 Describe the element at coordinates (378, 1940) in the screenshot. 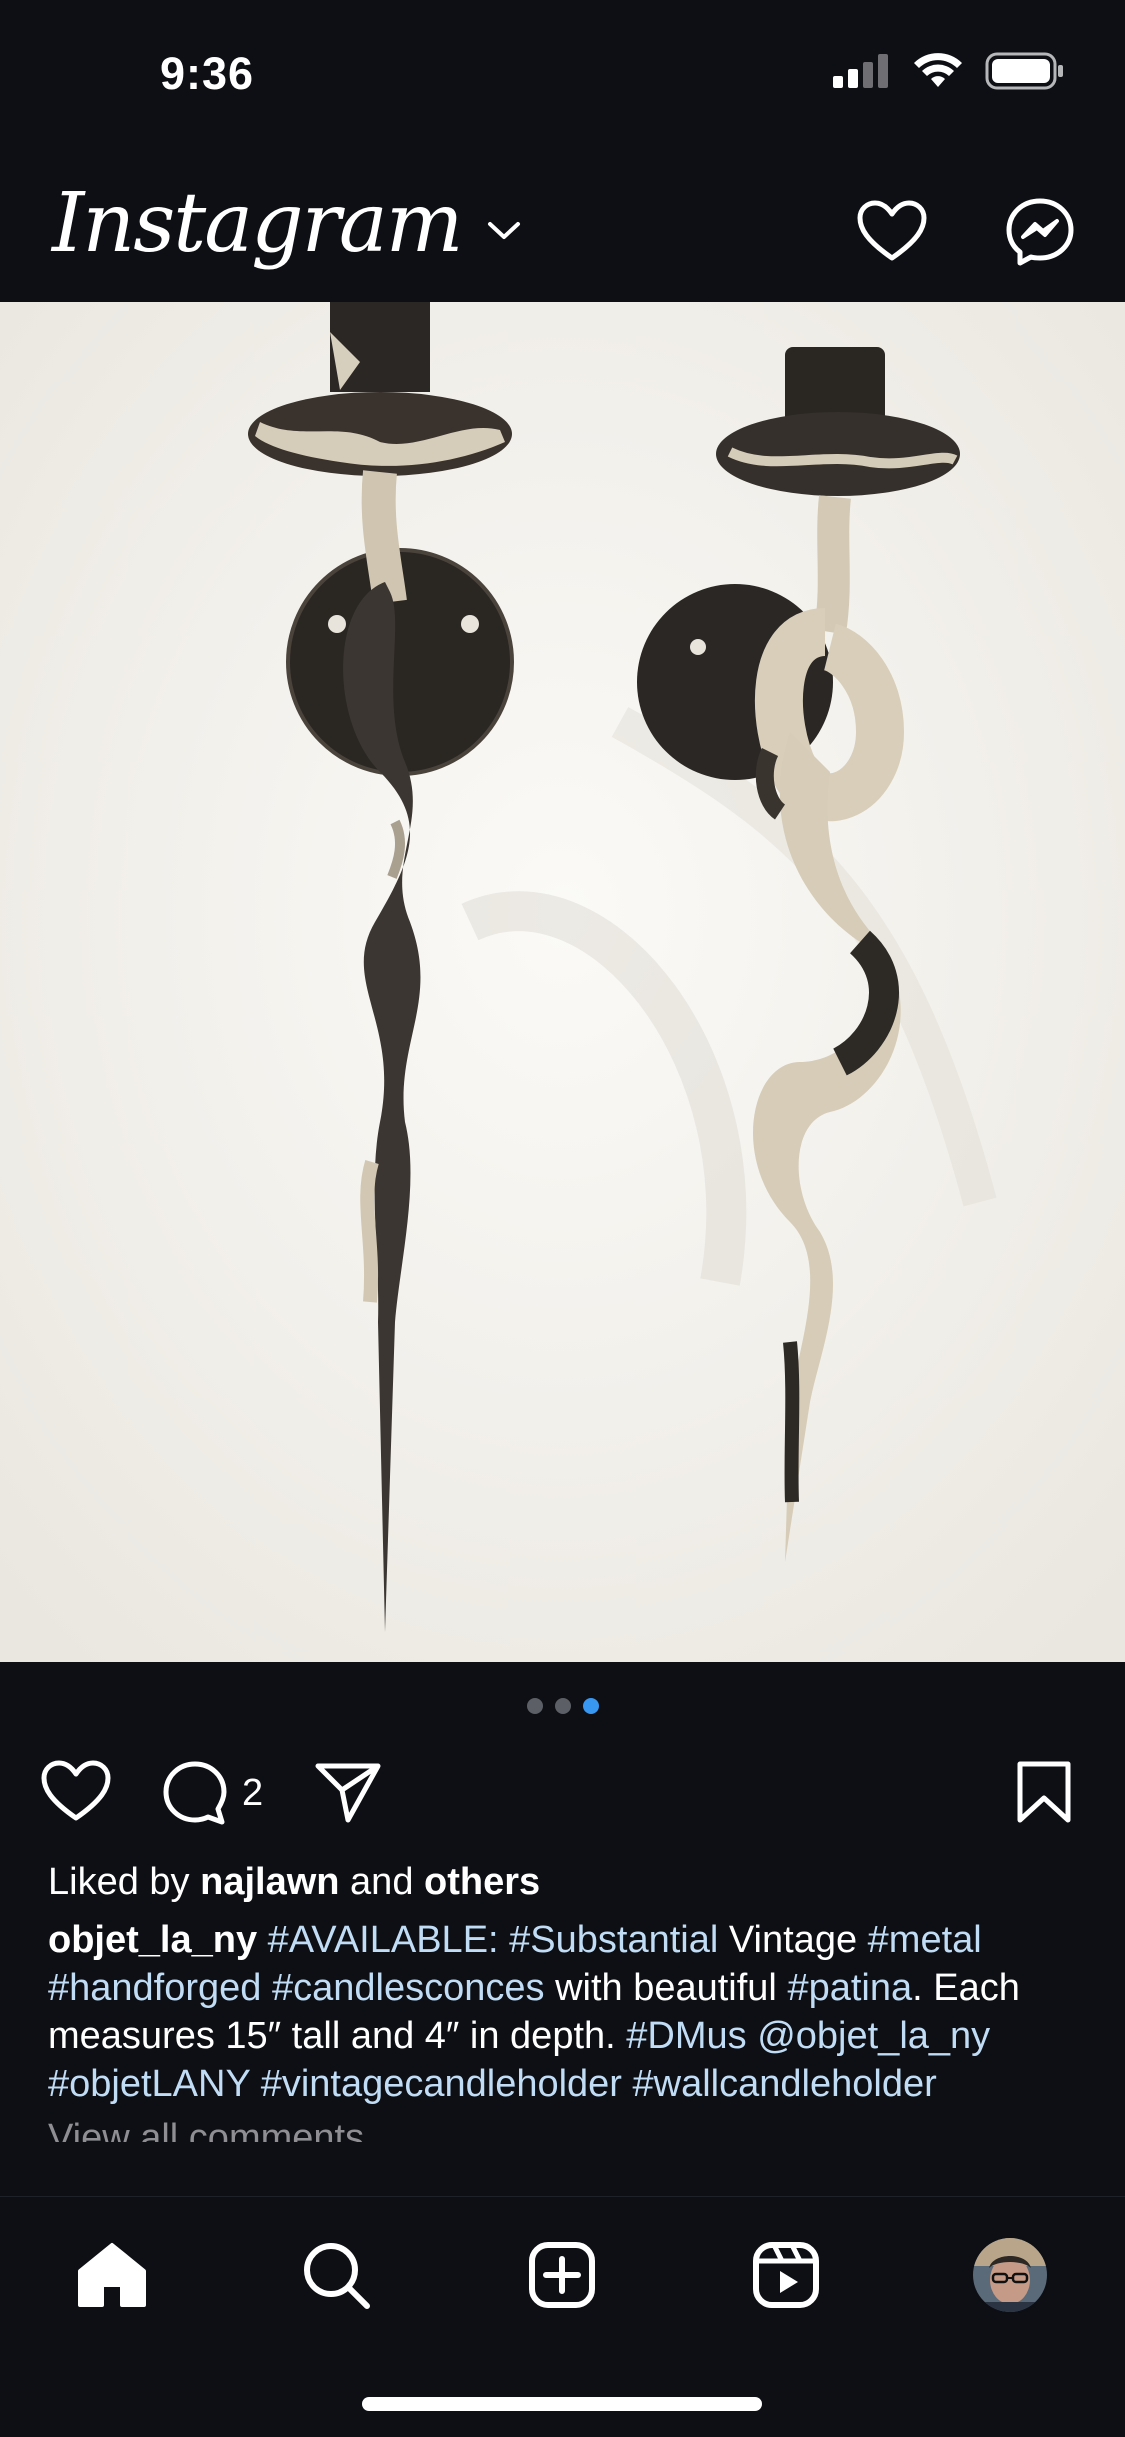

I see `hashtag-link: #AVAILABLE` at that location.